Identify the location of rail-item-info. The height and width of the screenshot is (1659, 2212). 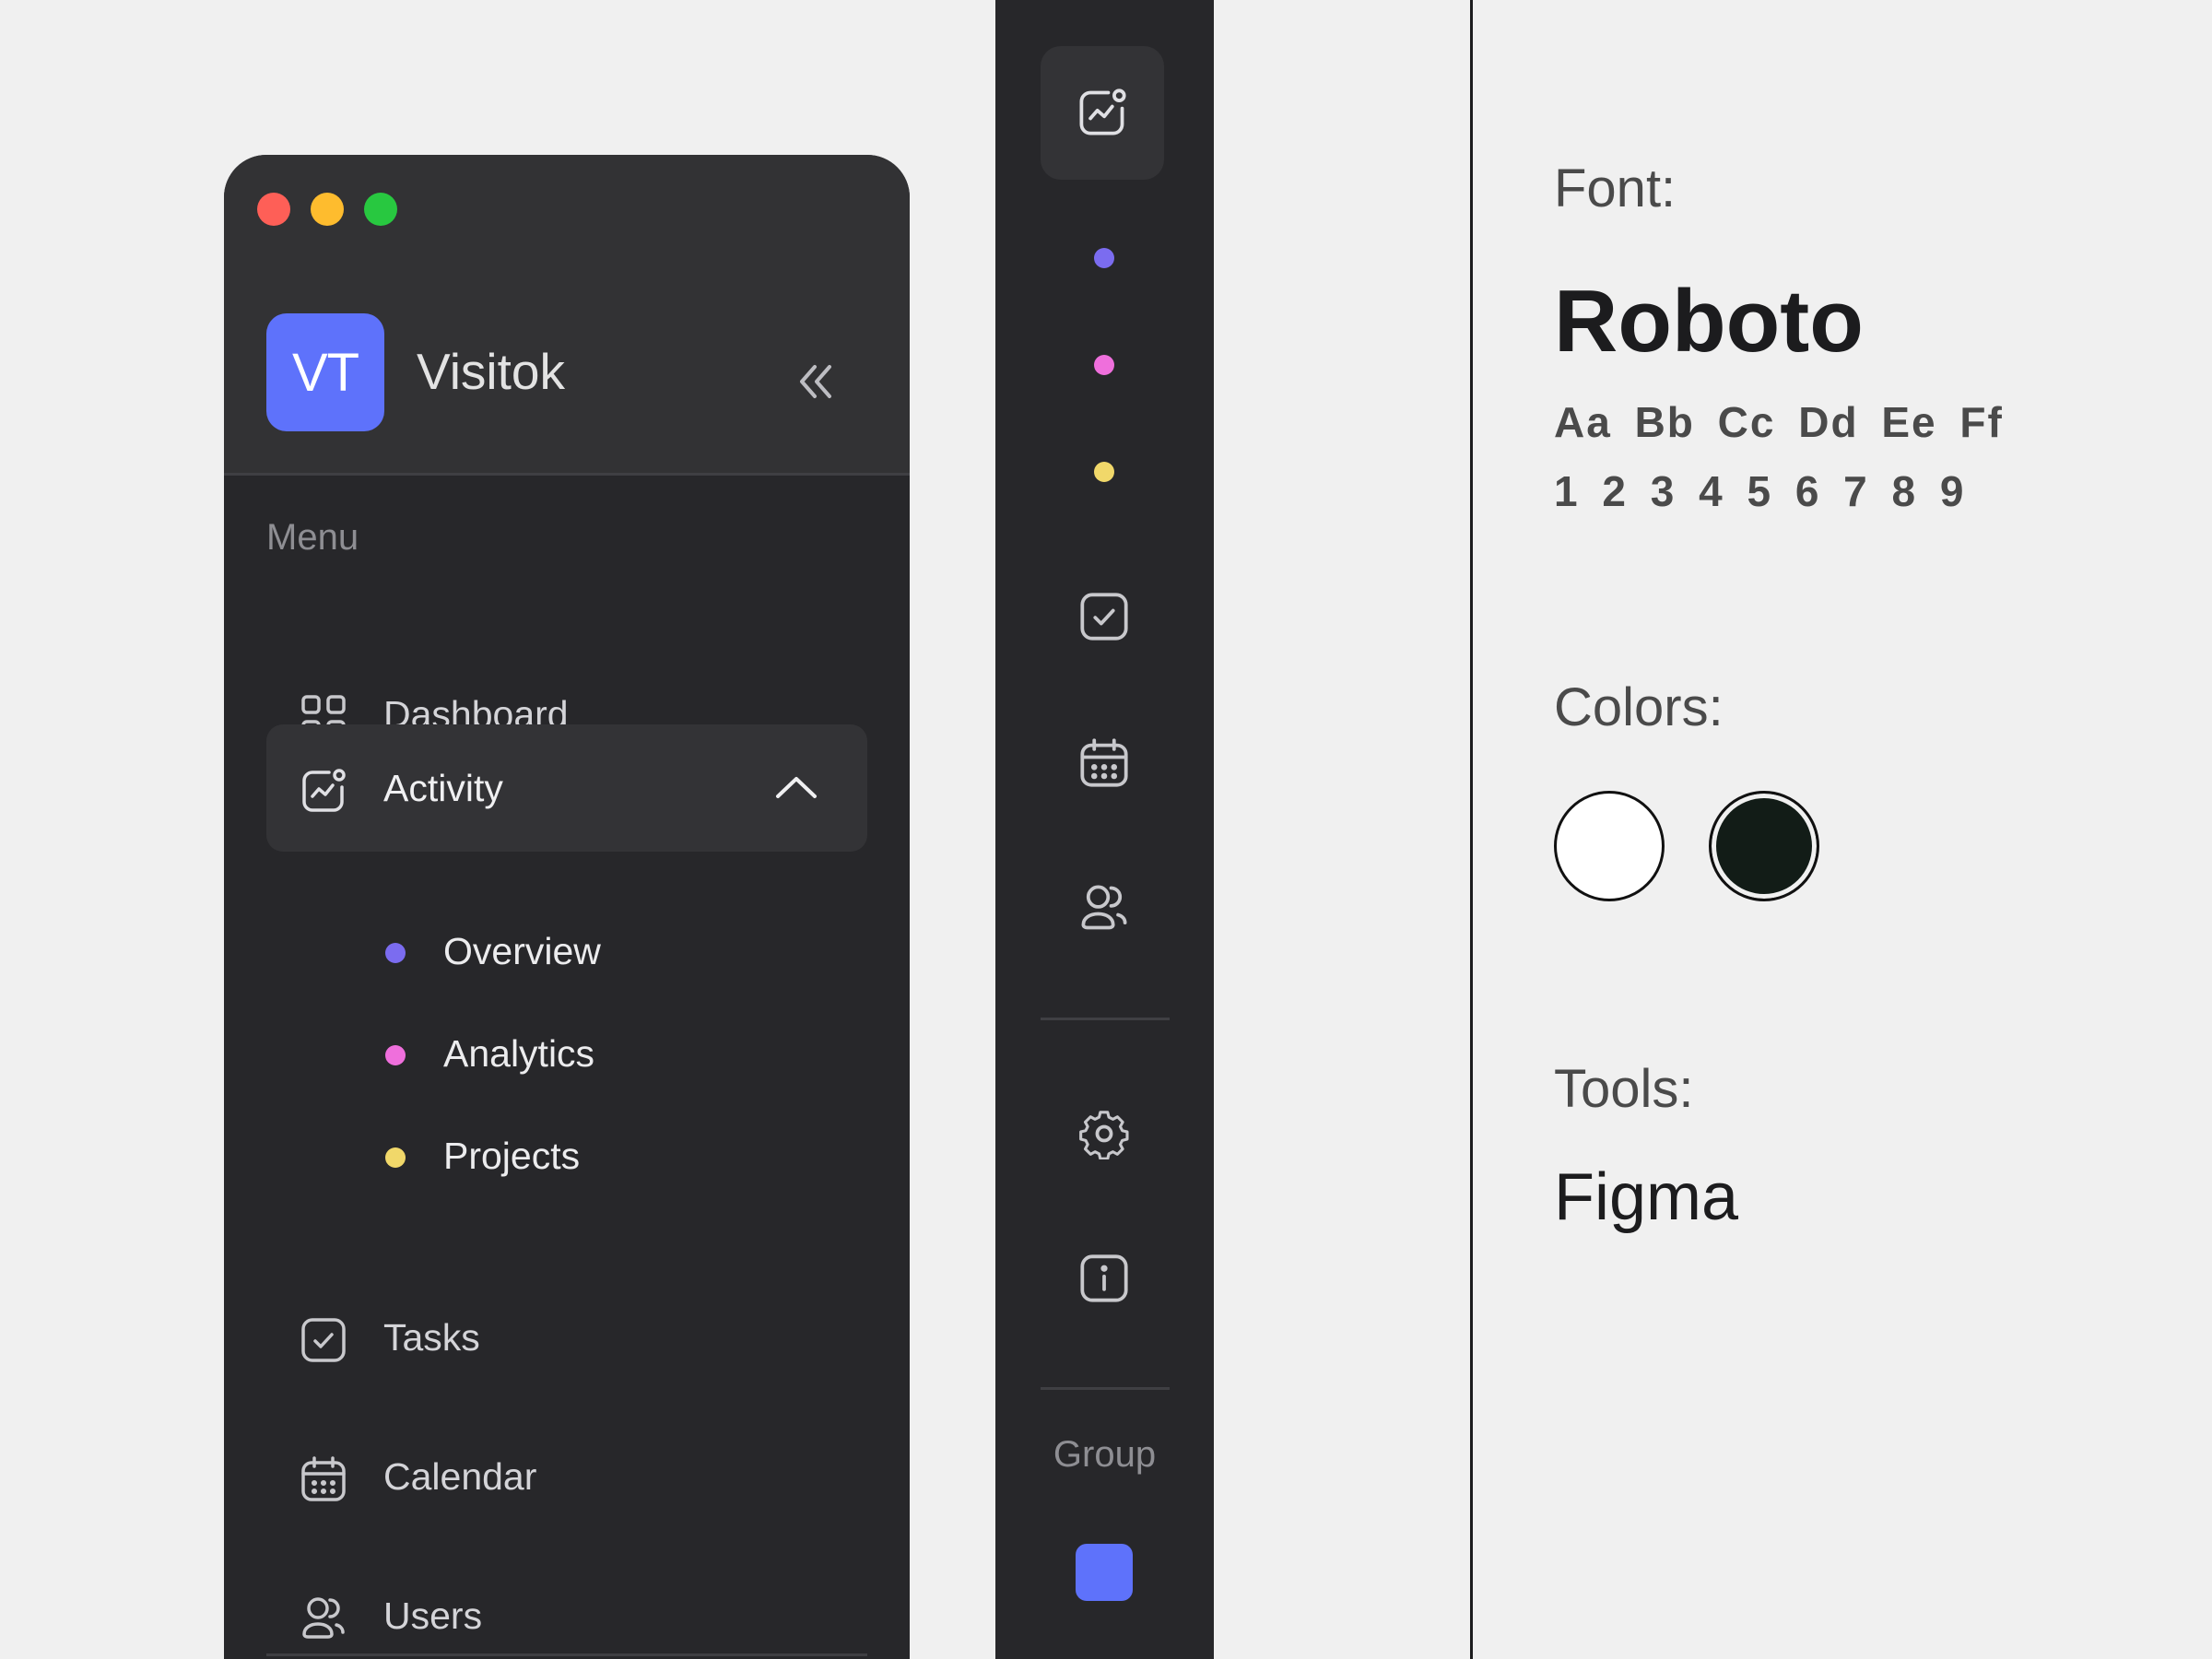
(1104, 1278).